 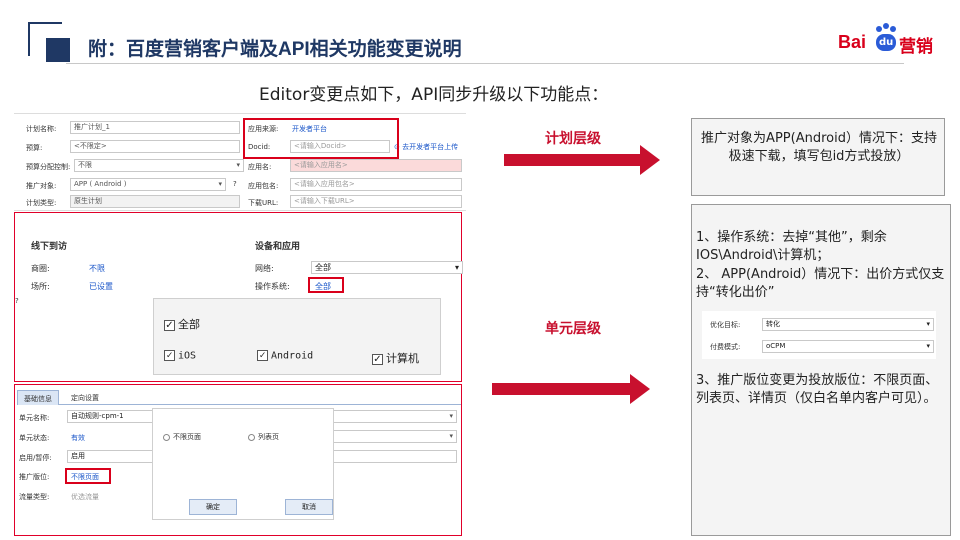 What do you see at coordinates (820, 283) in the screenshot?
I see `unit-callout-text-2: 2、 APP(Android）情况下：出价方式仅支持“转化出价”` at bounding box center [820, 283].